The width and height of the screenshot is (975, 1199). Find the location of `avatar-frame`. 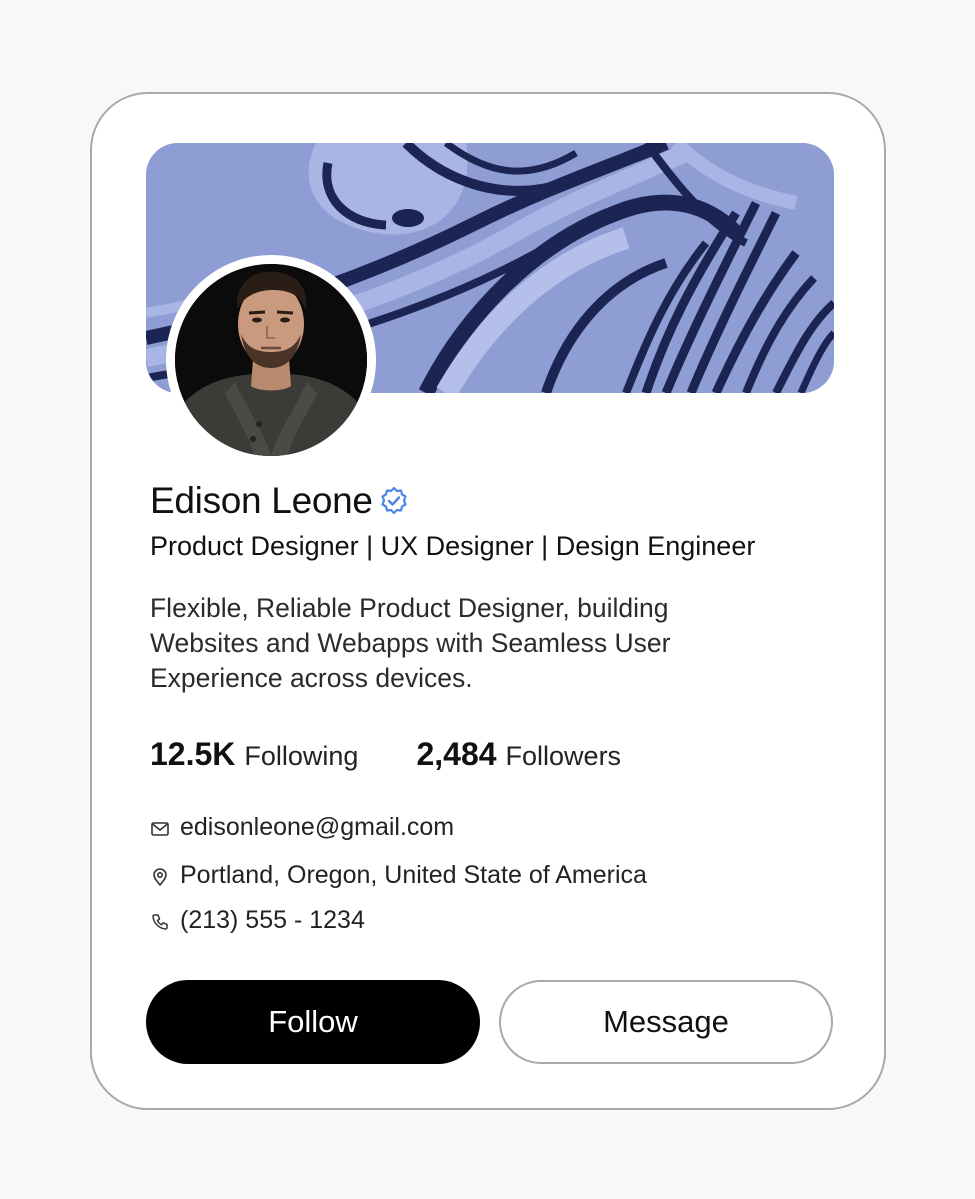

avatar-frame is located at coordinates (271, 360).